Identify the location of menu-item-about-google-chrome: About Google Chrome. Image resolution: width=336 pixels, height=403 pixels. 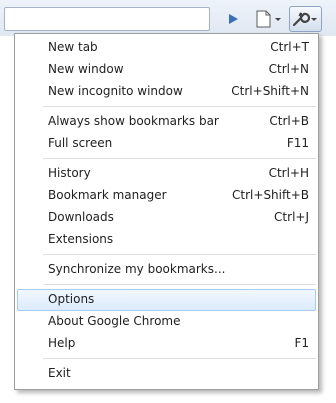
(166, 322).